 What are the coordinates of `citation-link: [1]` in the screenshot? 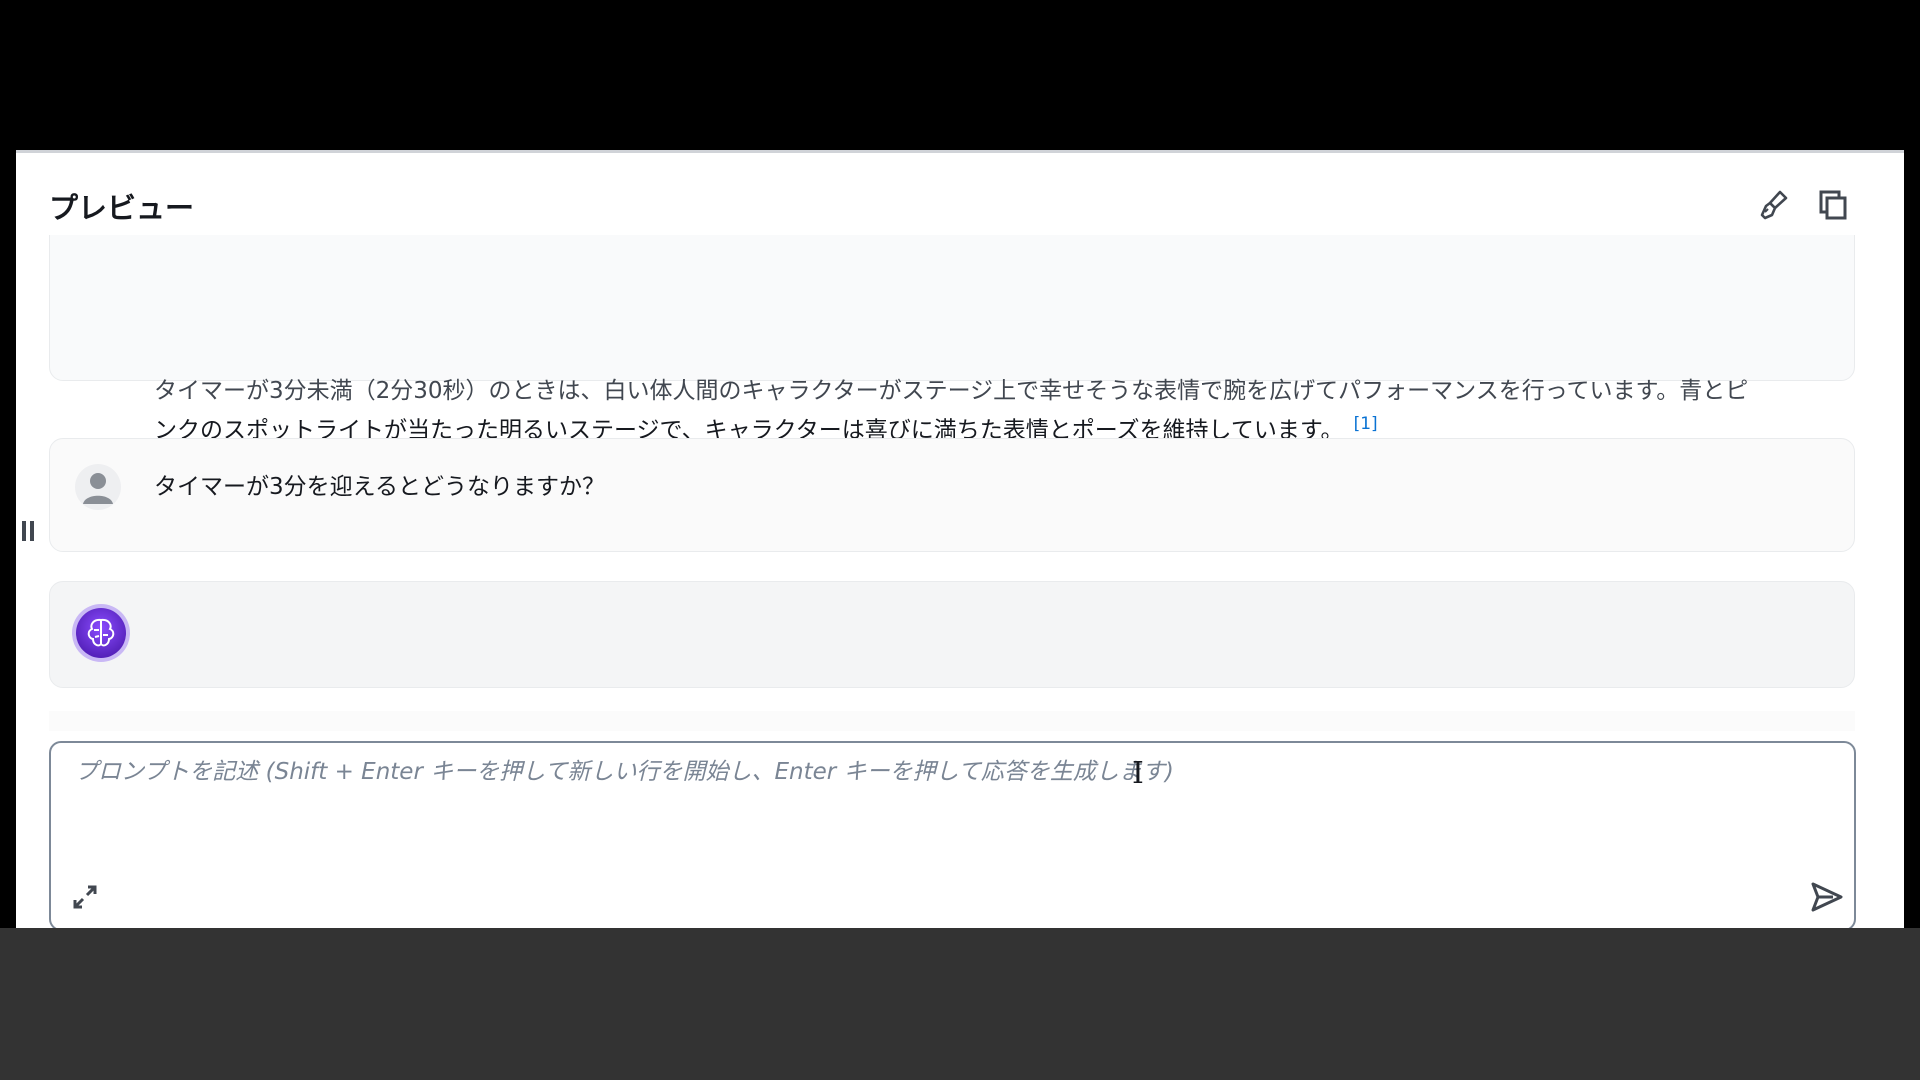 It's located at (1366, 424).